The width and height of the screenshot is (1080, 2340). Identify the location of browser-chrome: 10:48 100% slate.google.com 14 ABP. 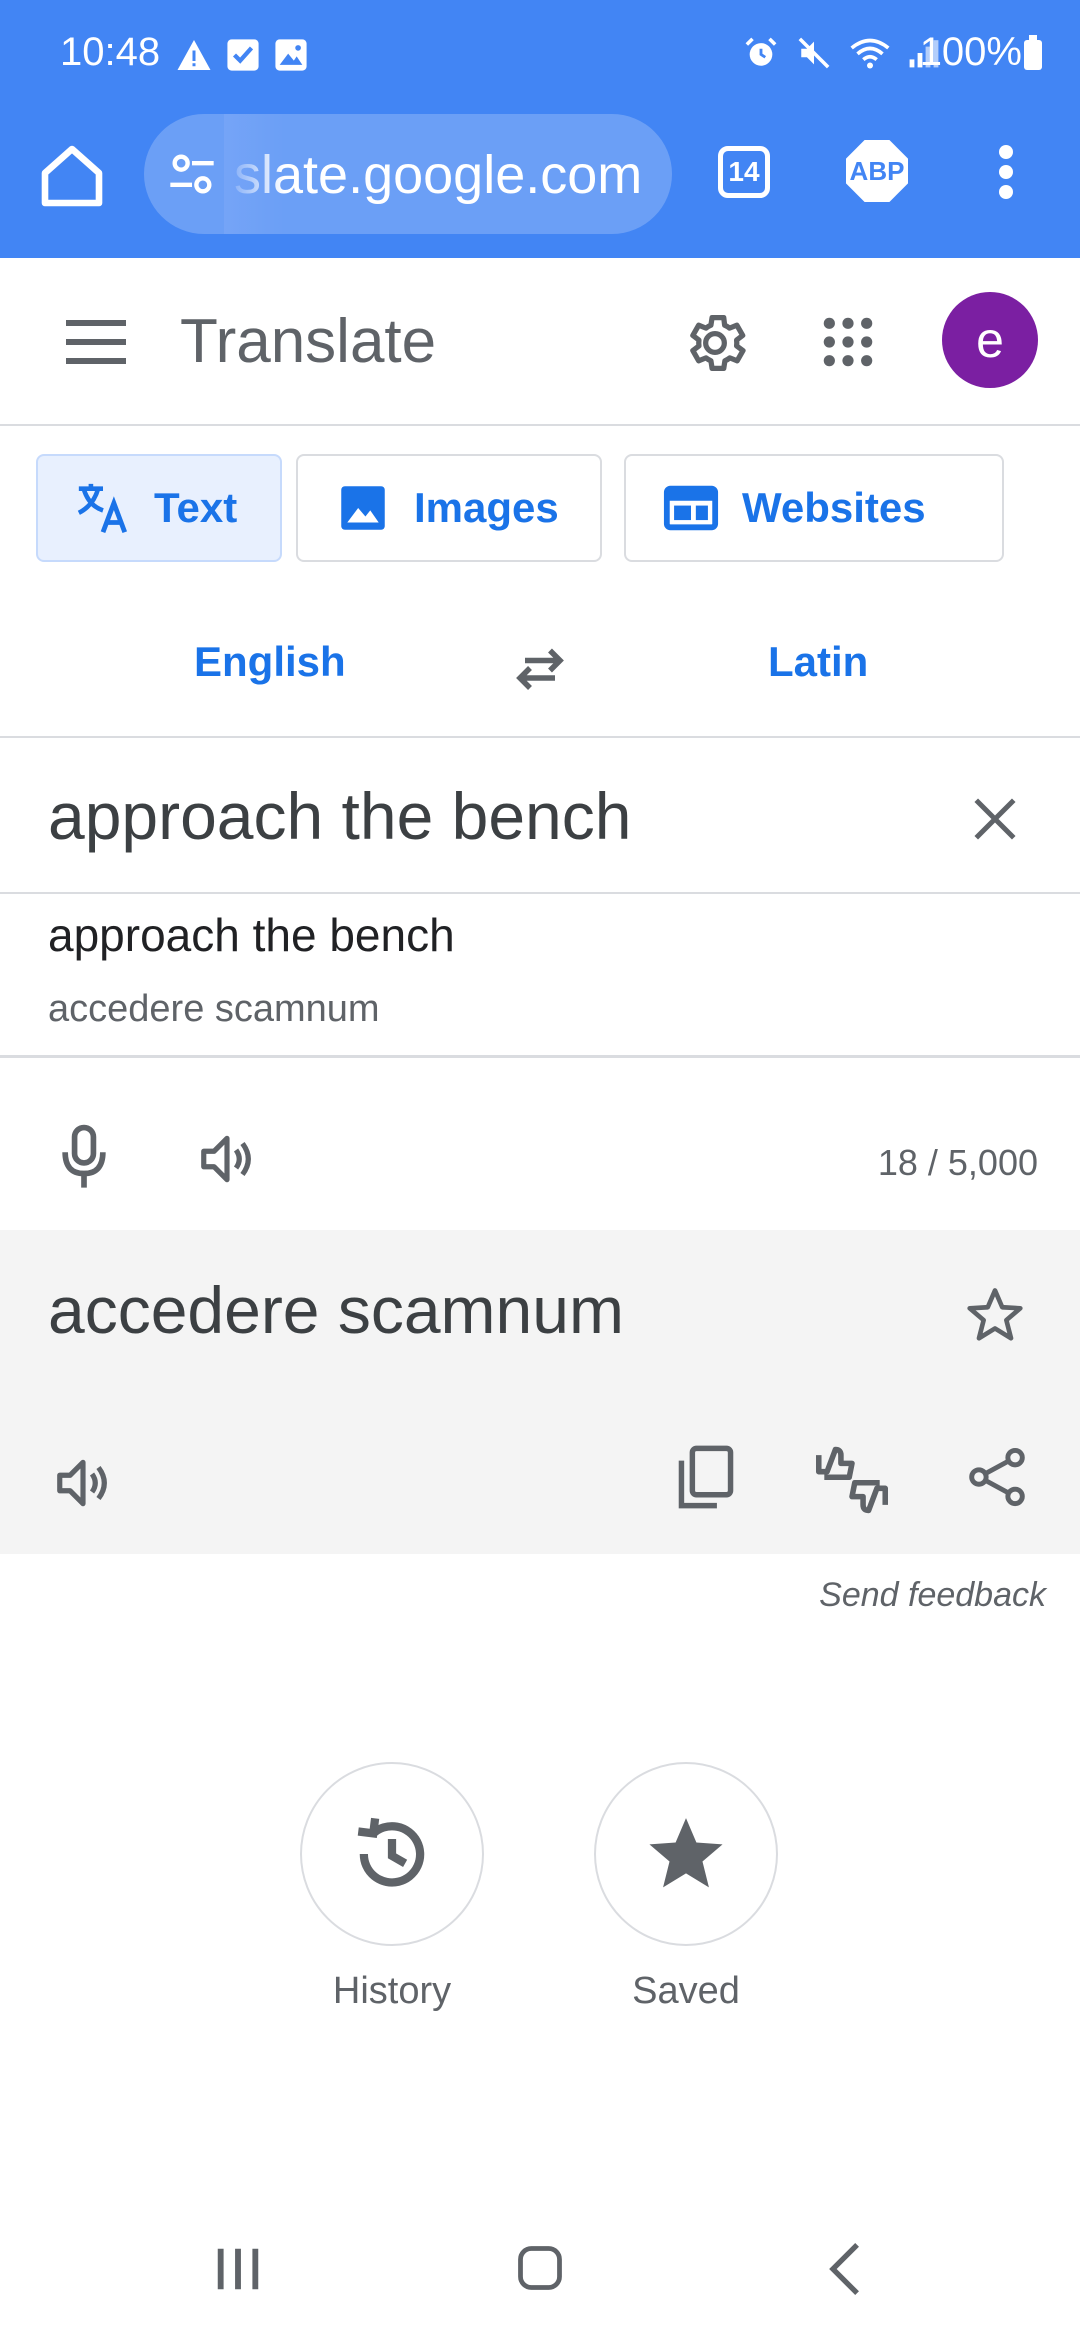
(540, 129).